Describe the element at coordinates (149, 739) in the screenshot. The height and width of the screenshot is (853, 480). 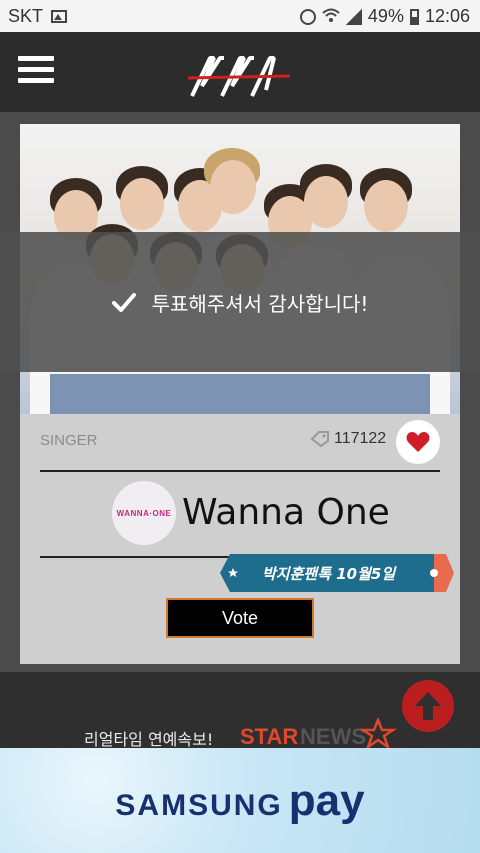
I see `realtime-news-text: 리얼타임 연예속보!` at that location.